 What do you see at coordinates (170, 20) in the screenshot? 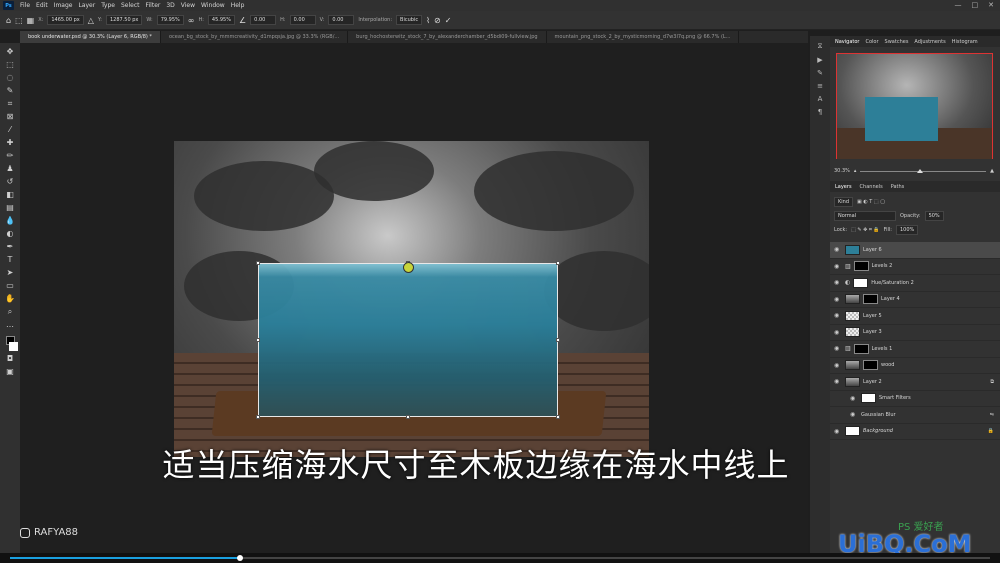
I see `w-field: 79.95%` at bounding box center [170, 20].